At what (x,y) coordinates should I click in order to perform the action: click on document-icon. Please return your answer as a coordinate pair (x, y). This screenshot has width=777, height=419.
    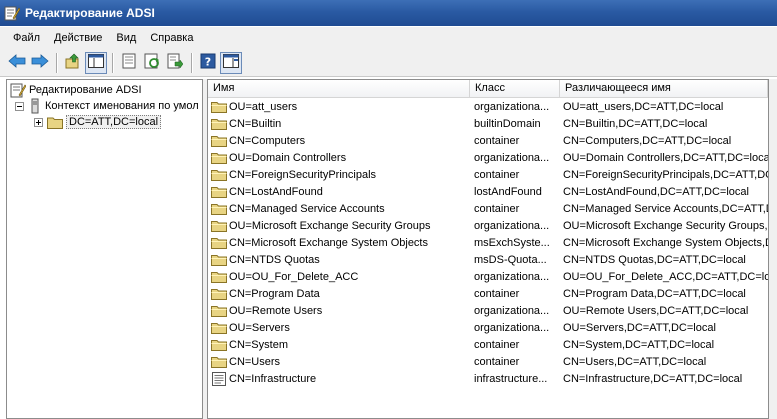
    Looking at the image, I should click on (219, 378).